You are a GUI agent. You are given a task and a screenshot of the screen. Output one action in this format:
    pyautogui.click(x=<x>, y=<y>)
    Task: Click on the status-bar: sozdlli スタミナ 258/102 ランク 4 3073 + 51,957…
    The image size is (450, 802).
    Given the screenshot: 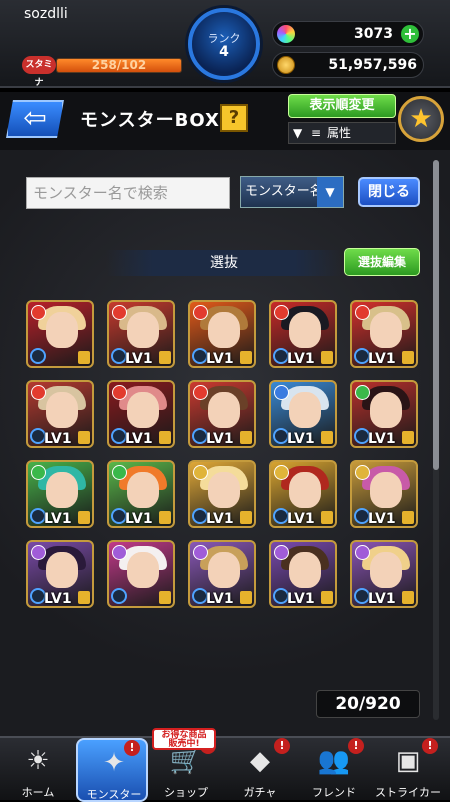 What is the action you would take?
    pyautogui.click(x=225, y=44)
    